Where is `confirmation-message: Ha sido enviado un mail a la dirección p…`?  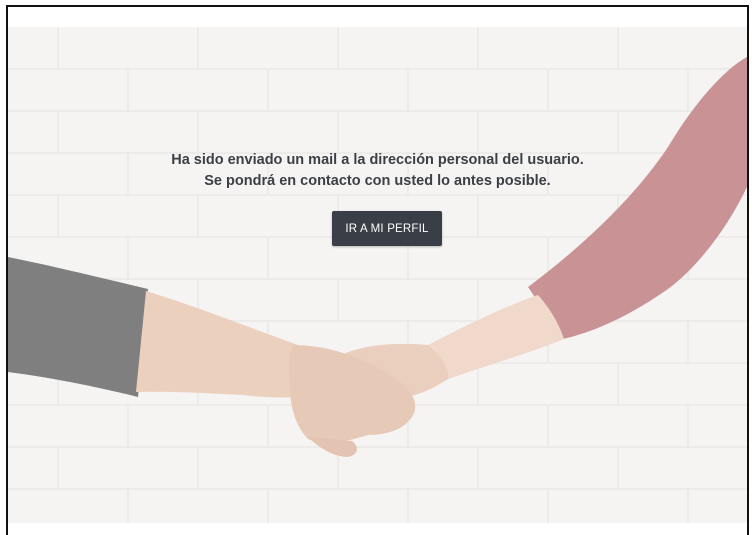
confirmation-message: Ha sido enviado un mail a la dirección p… is located at coordinates (377, 171).